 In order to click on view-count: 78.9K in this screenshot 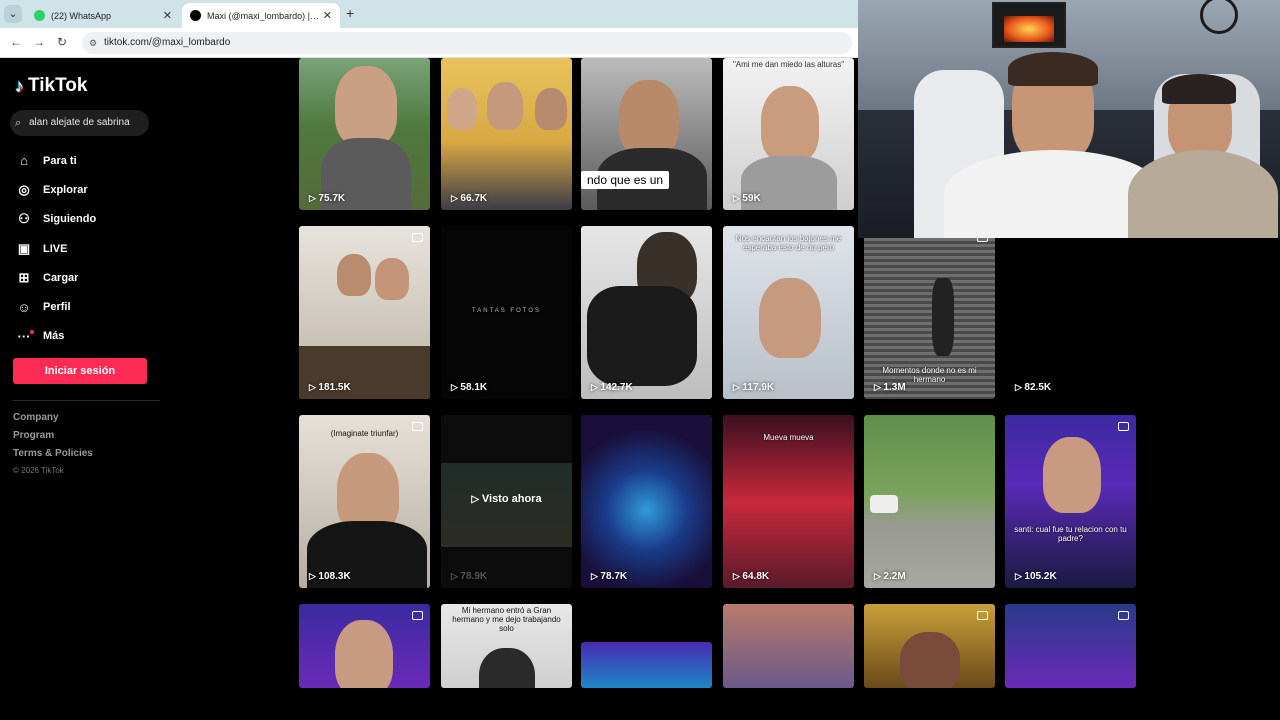, I will do `click(469, 576)`.